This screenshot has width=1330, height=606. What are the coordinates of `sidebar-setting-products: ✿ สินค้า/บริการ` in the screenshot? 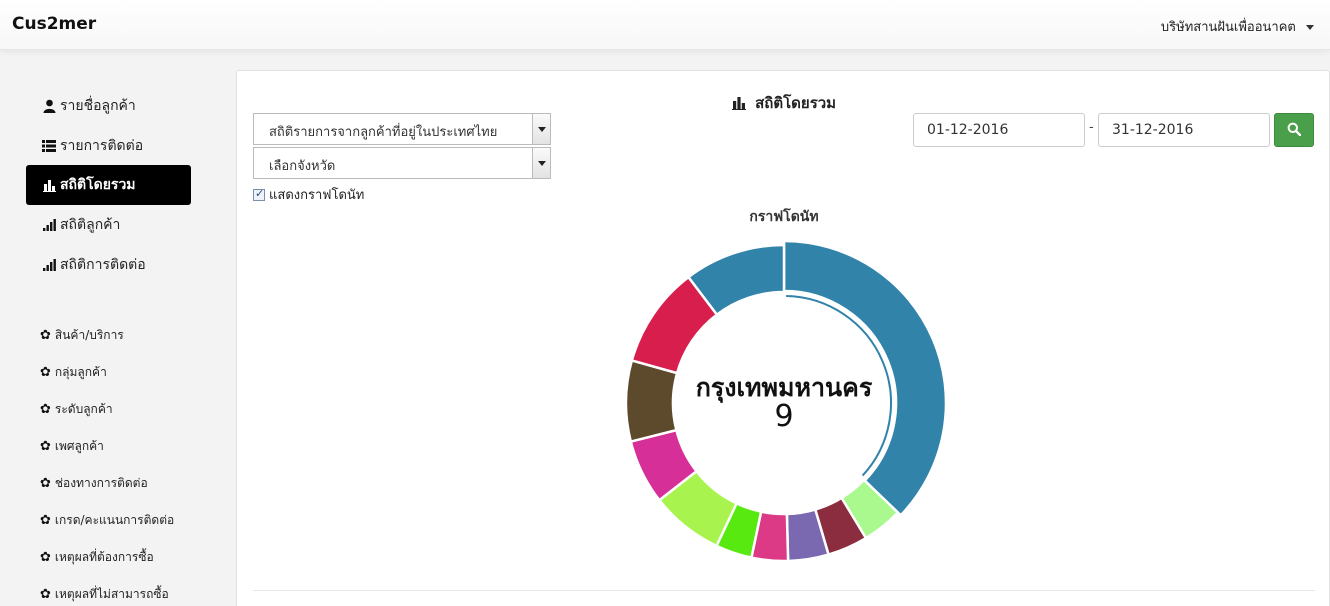 It's located at (82, 335).